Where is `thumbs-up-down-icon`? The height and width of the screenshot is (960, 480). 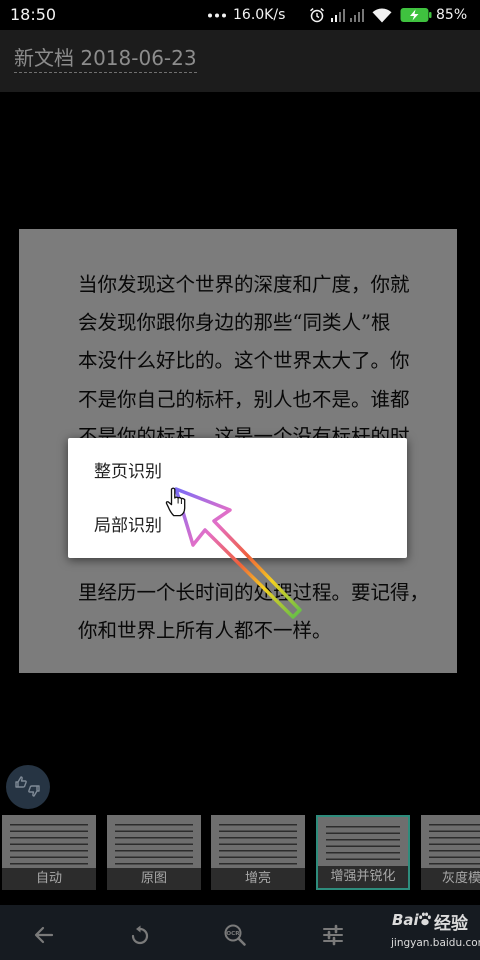 thumbs-up-down-icon is located at coordinates (27, 786).